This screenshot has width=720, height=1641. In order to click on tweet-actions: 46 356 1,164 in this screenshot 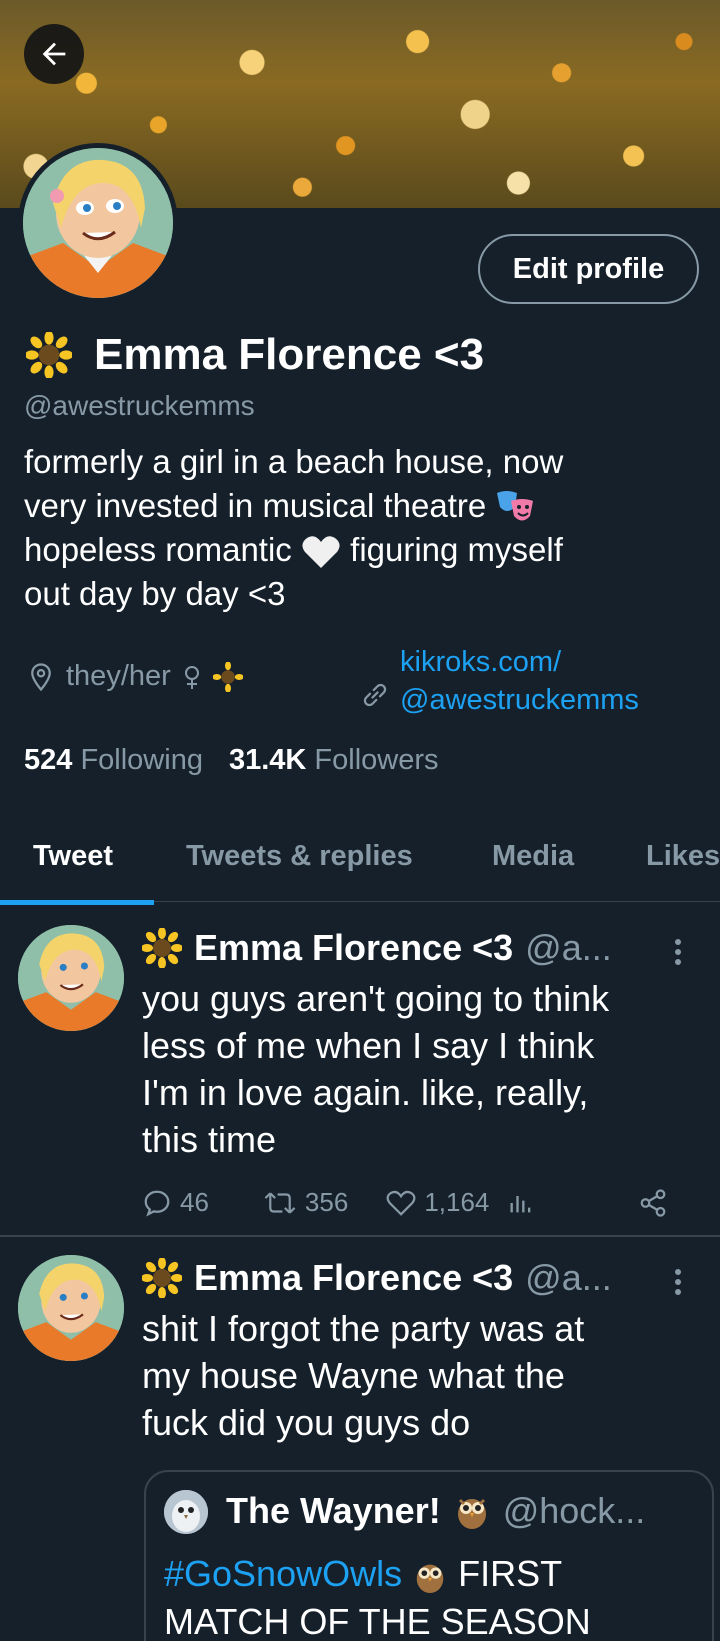, I will do `click(412, 1202)`.